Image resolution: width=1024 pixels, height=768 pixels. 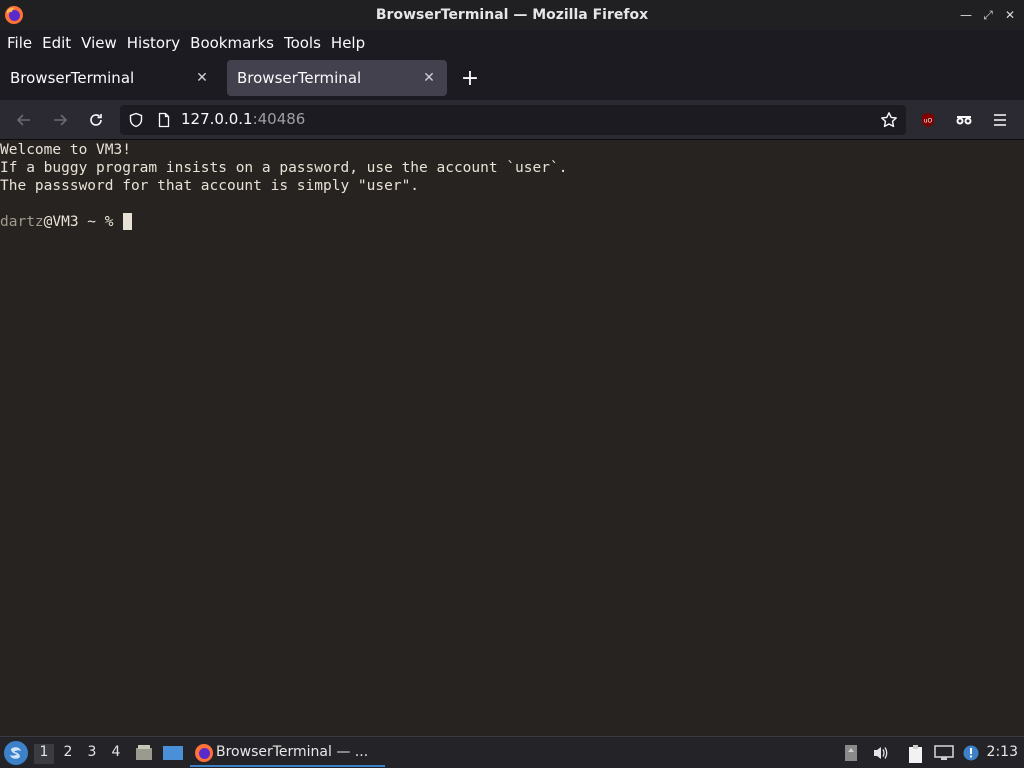 I want to click on desktop-taskbar: 1 2 3 4 BrowserTerminal — ... 2:13, so click(x=512, y=752).